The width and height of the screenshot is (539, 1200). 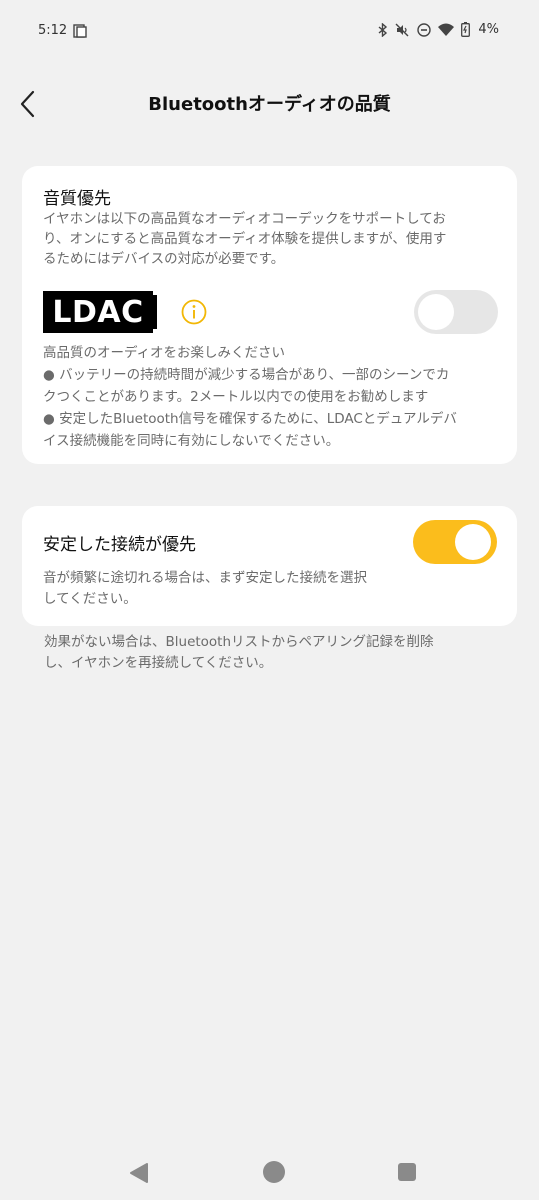 I want to click on quality-priority-title: 音質優先, so click(x=77, y=199).